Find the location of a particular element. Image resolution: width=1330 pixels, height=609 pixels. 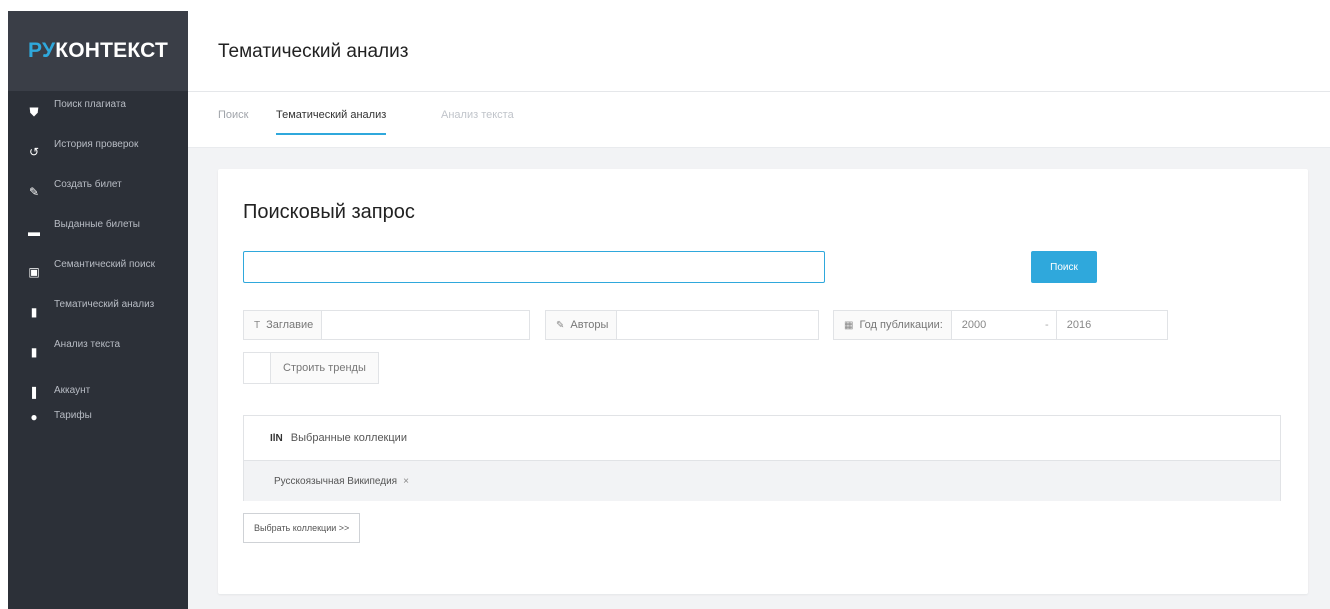

sidebar-item-tariffs: ● Тарифы is located at coordinates (98, 417).